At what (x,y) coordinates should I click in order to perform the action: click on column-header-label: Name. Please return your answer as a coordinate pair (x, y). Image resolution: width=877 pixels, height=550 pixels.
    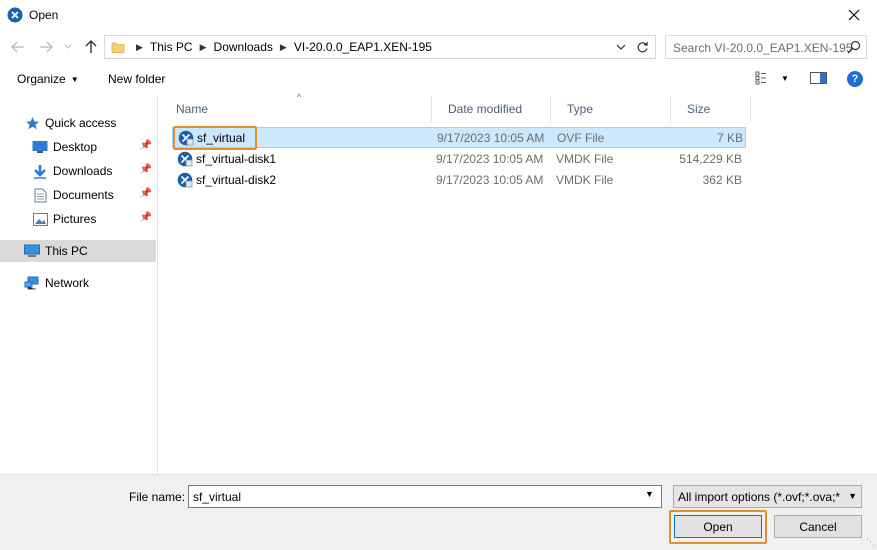
    Looking at the image, I should click on (192, 109).